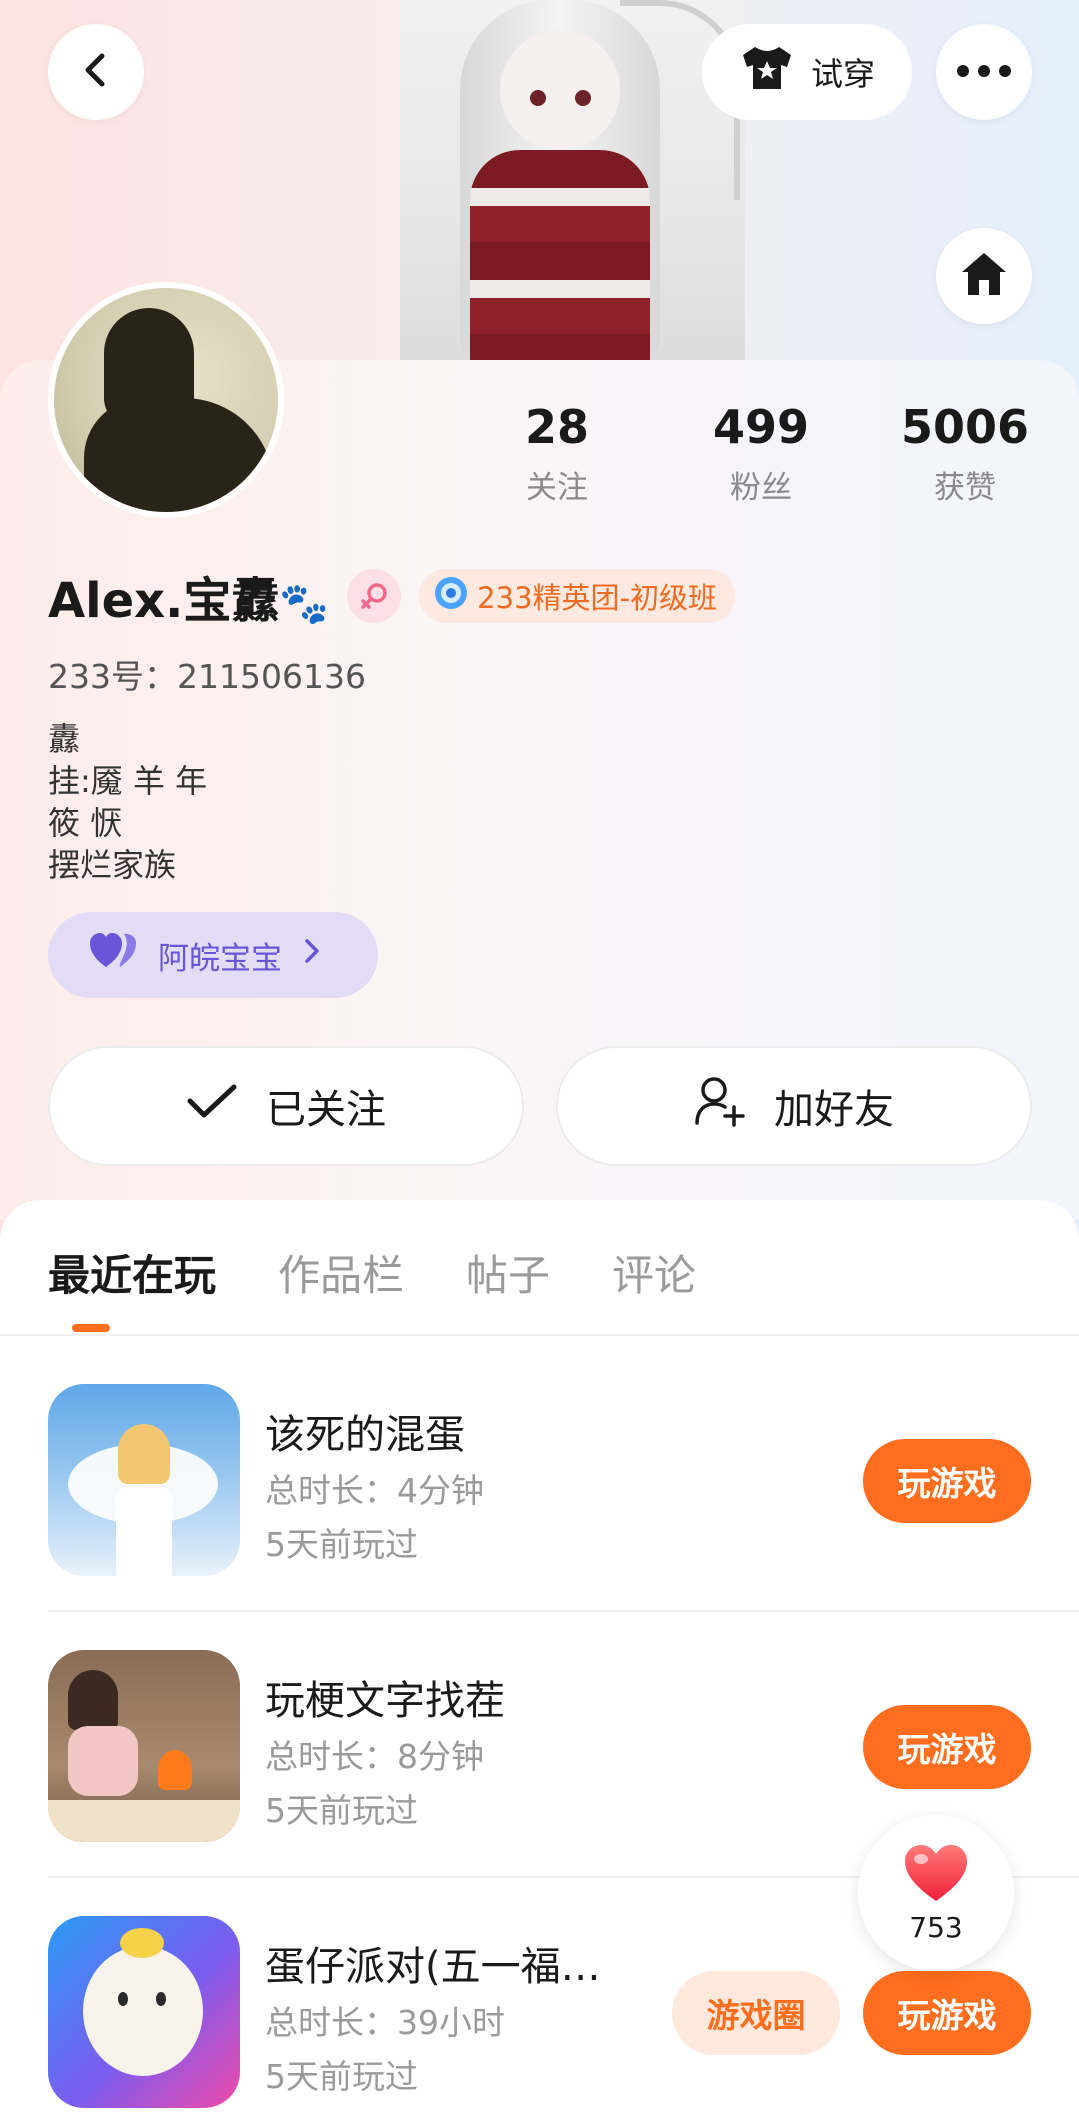  I want to click on stat-following-value: 28, so click(556, 427).